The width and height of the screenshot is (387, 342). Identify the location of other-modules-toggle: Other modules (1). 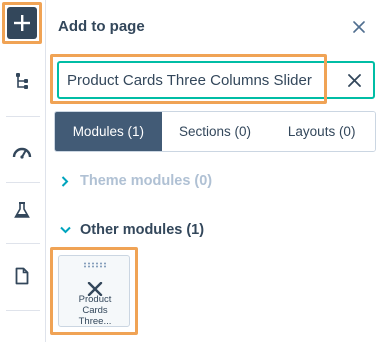
(131, 230).